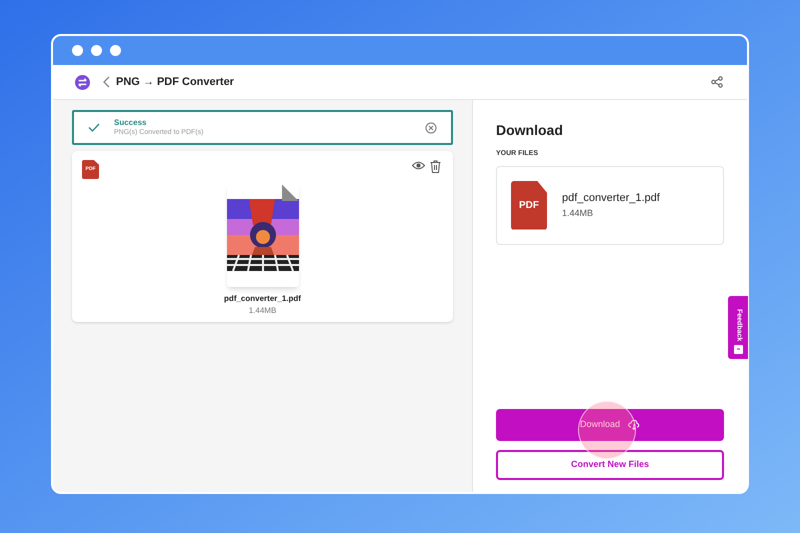 The image size is (800, 533). What do you see at coordinates (82, 82) in the screenshot?
I see `logo-icon` at bounding box center [82, 82].